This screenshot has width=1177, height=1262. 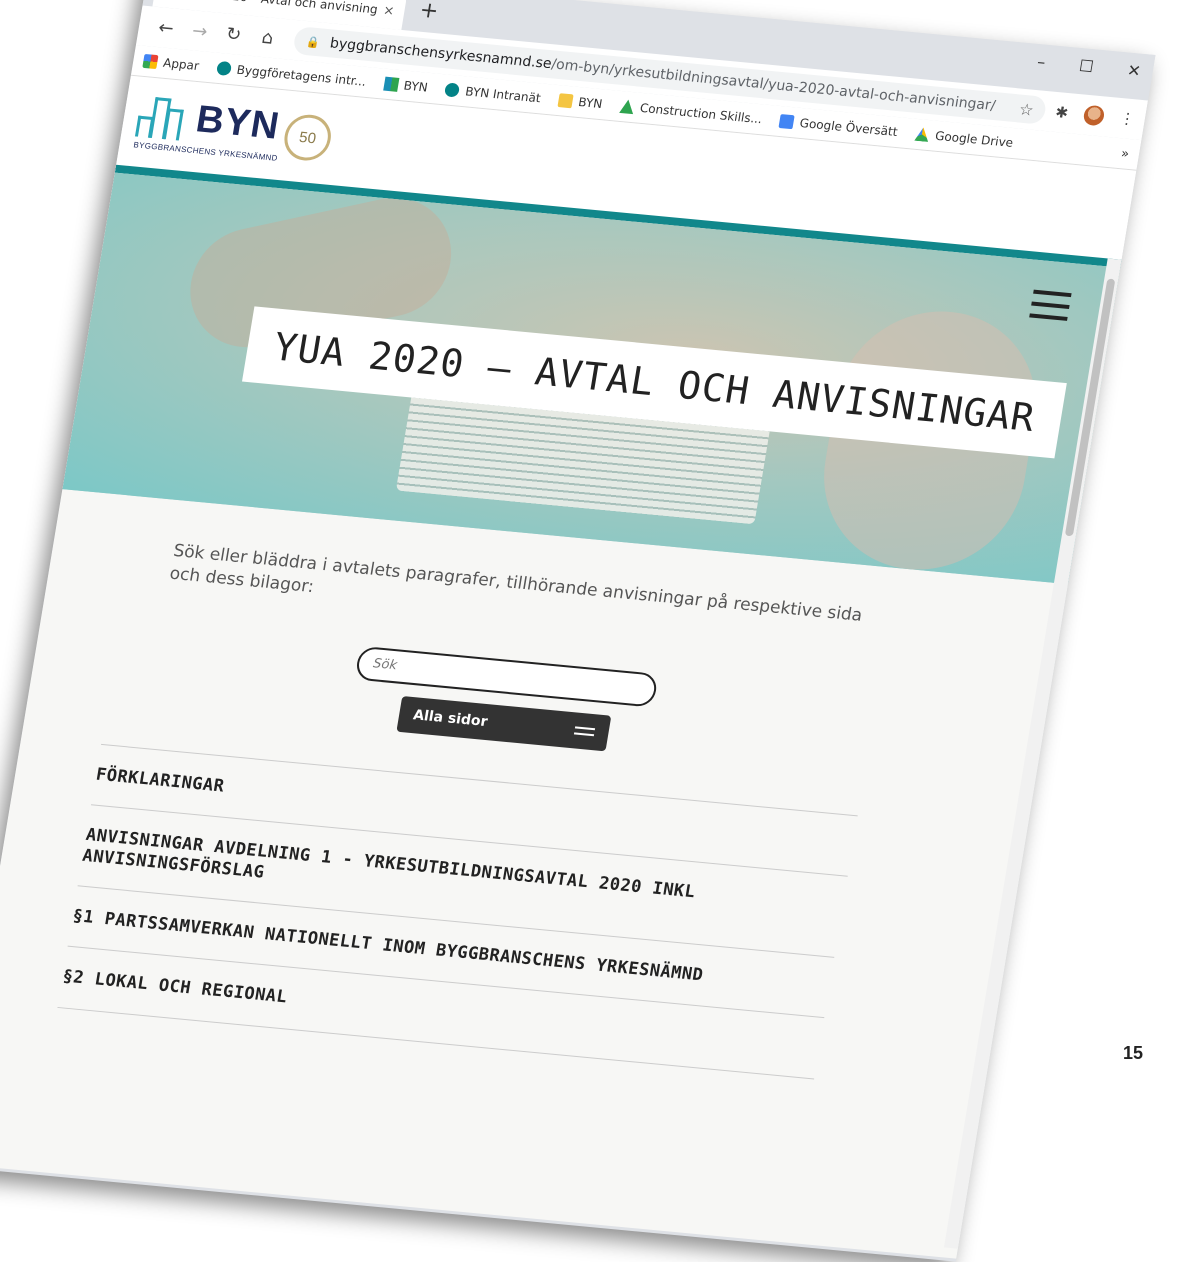 I want to click on filter-menu-icon, so click(x=584, y=731).